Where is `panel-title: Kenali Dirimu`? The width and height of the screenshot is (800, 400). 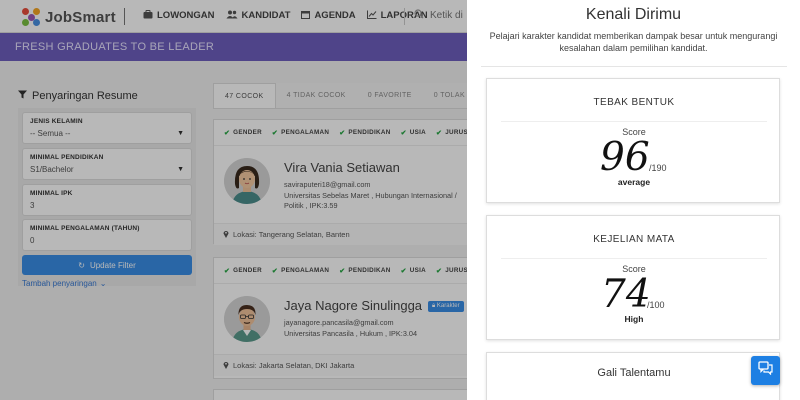
panel-title: Kenali Dirimu is located at coordinates (633, 14).